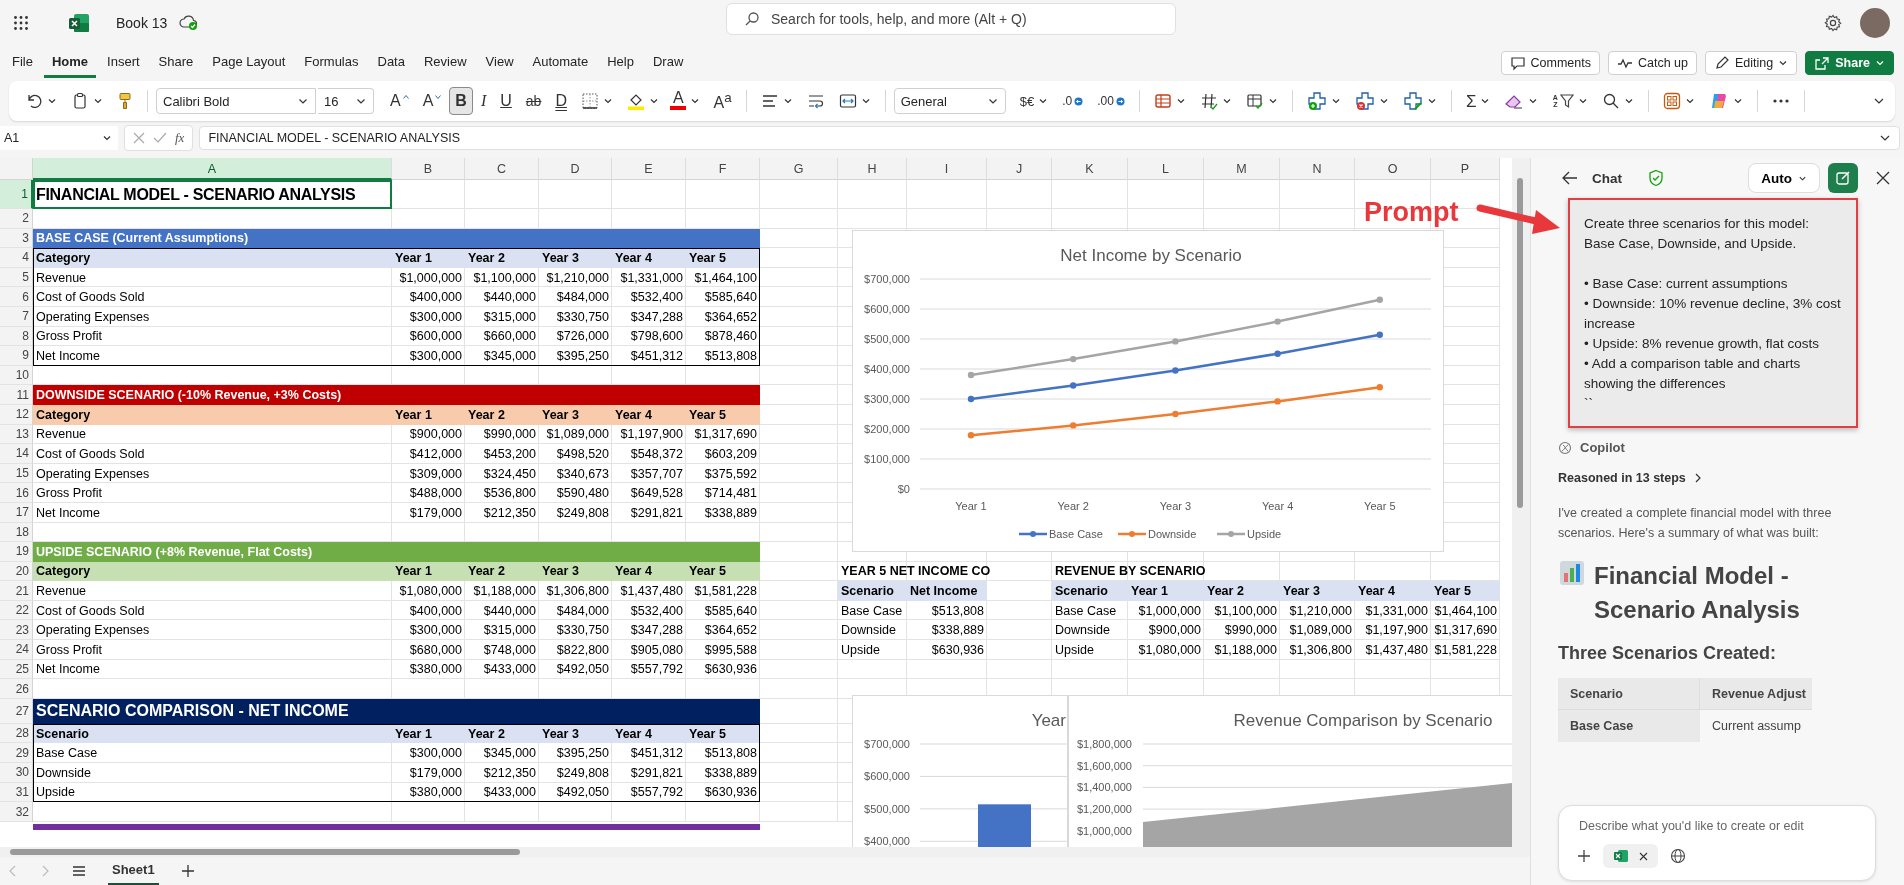  What do you see at coordinates (799, 169) in the screenshot?
I see `column-header: G` at bounding box center [799, 169].